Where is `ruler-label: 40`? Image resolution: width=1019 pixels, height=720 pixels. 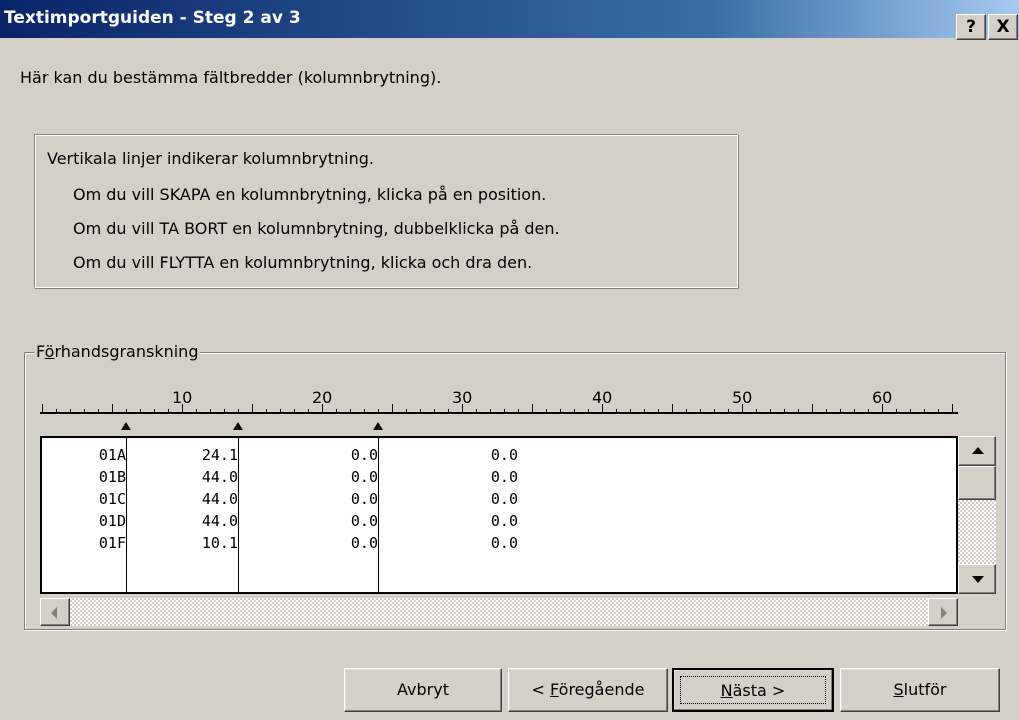
ruler-label: 40 is located at coordinates (602, 397).